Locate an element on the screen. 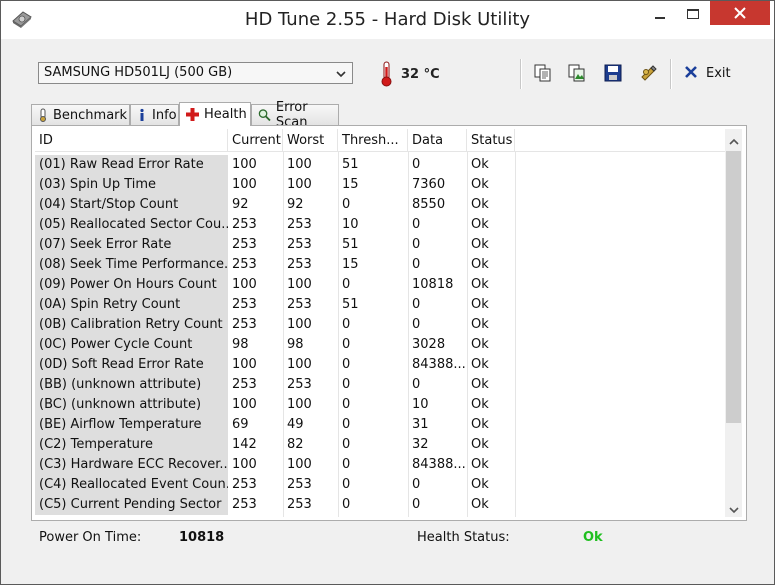  scrollbar-thumb is located at coordinates (733, 287).